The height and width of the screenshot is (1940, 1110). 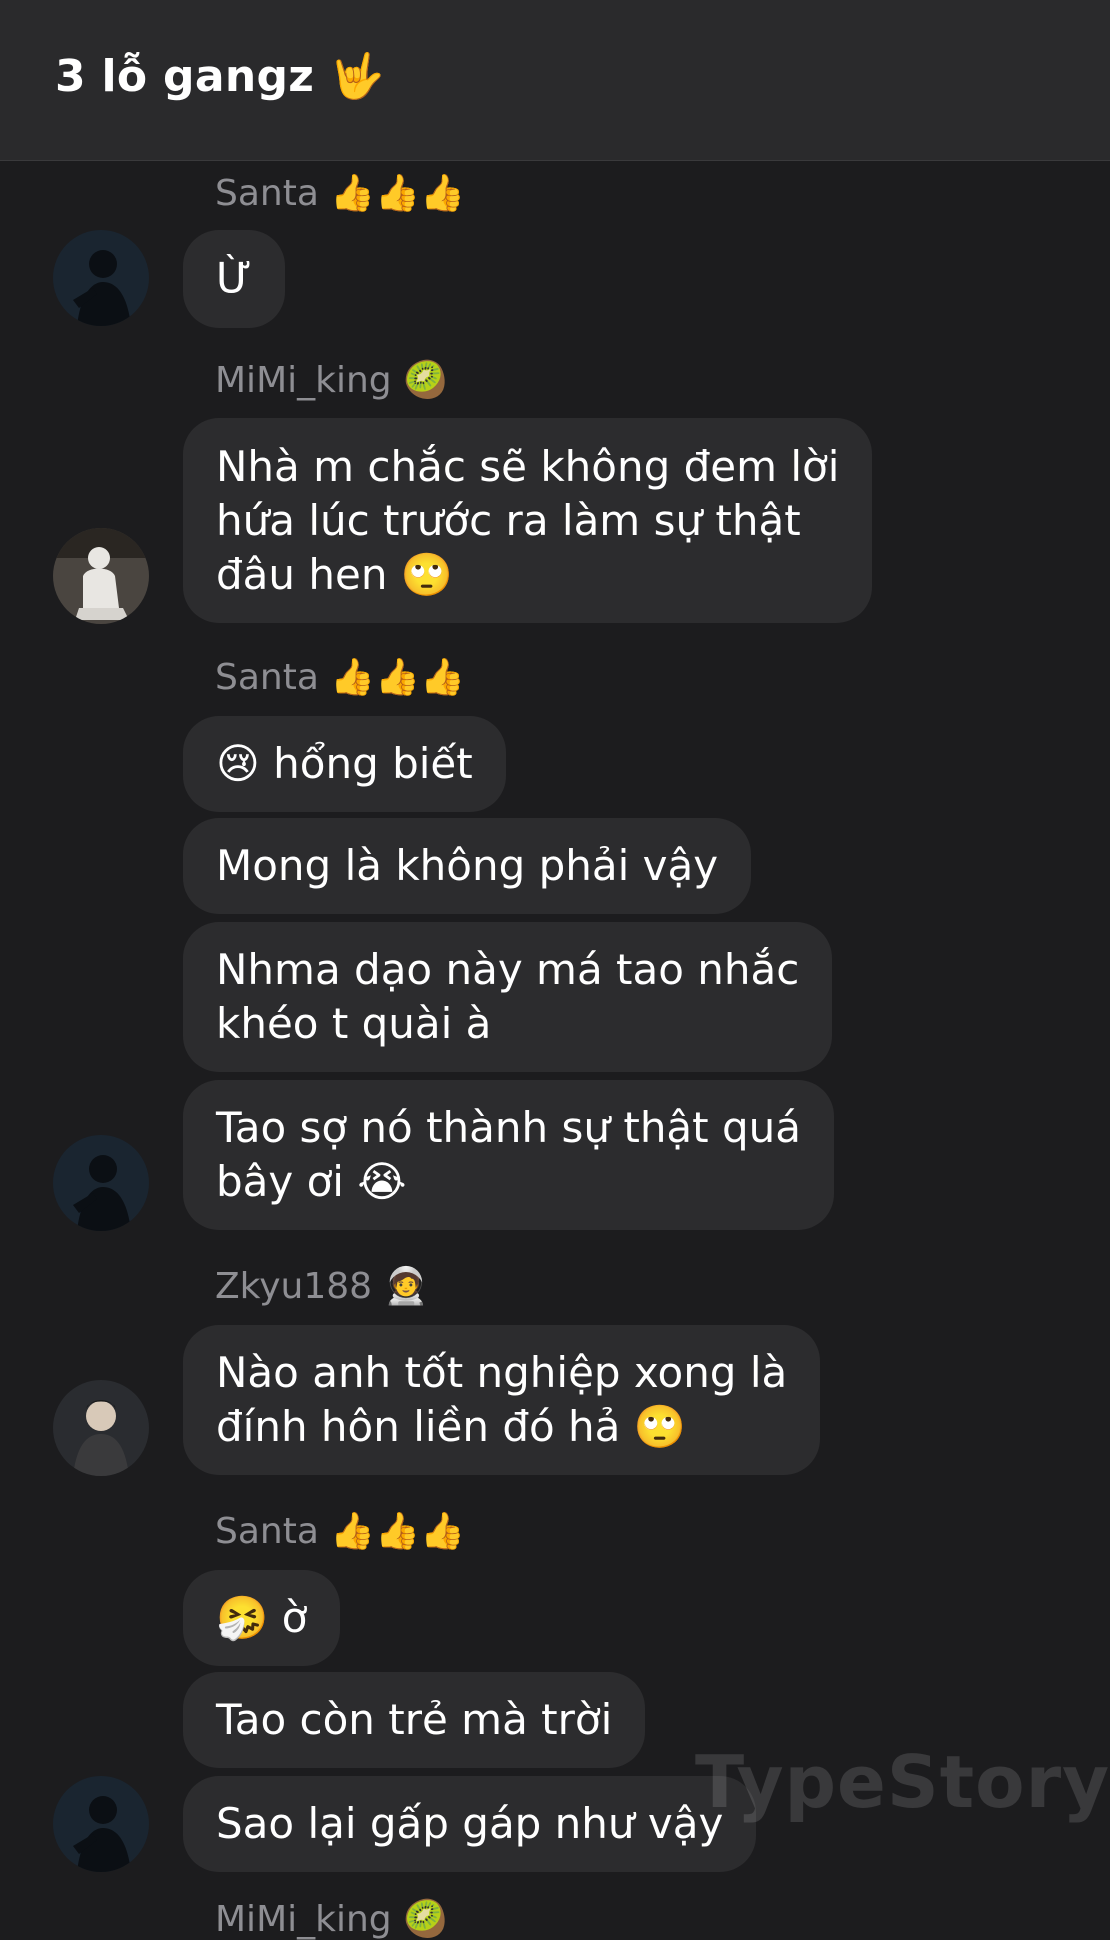 I want to click on message-bubble: 🤧 ờ, so click(x=262, y=1618).